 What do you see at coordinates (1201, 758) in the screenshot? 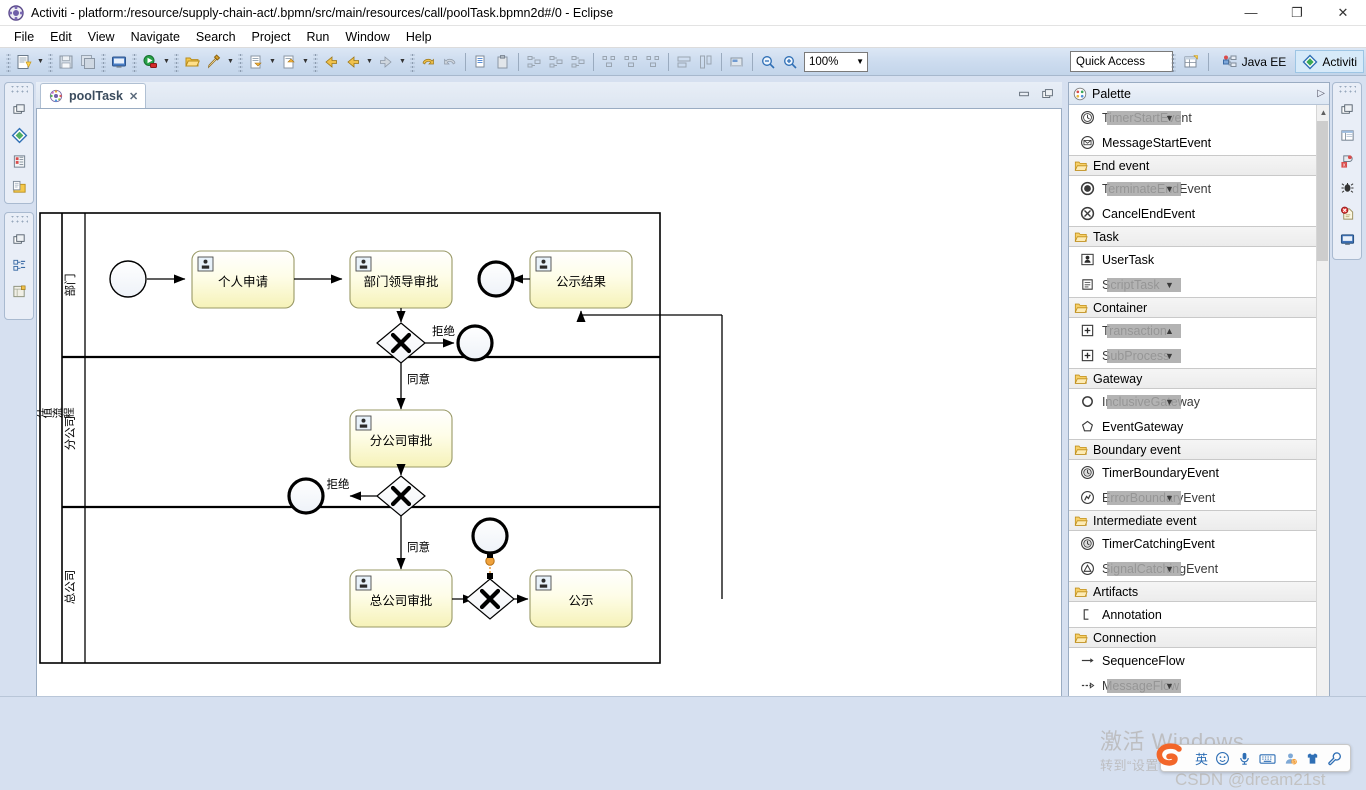
I see `ime-mode-label: 英` at bounding box center [1201, 758].